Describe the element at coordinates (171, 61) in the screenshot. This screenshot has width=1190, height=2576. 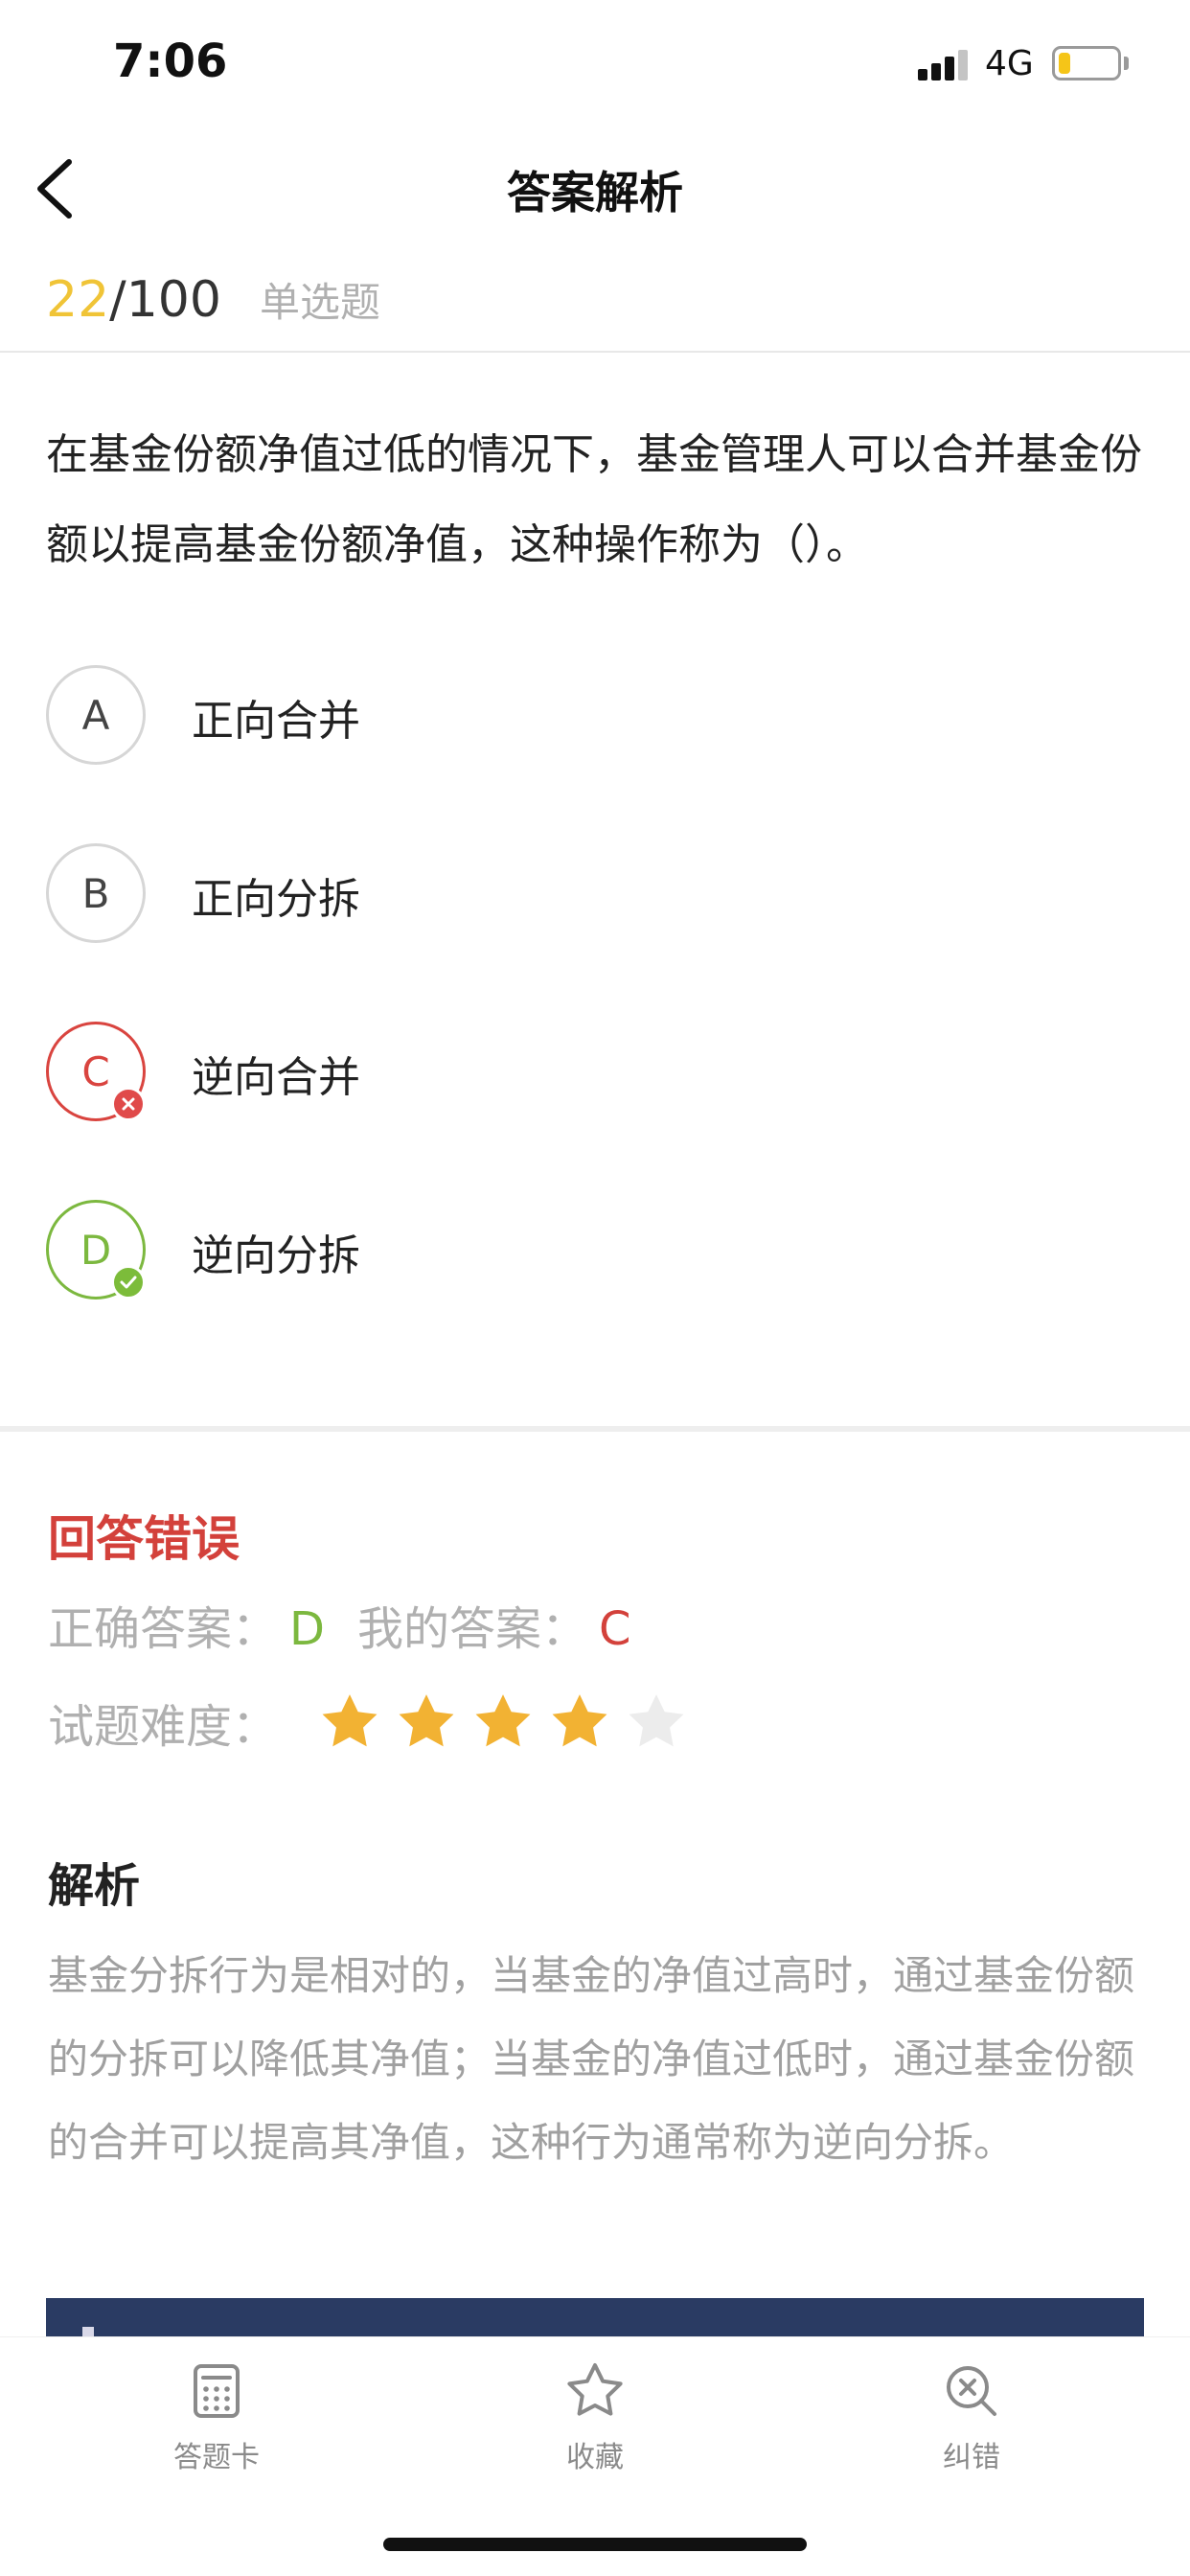
I see `status-time: 7:06` at that location.